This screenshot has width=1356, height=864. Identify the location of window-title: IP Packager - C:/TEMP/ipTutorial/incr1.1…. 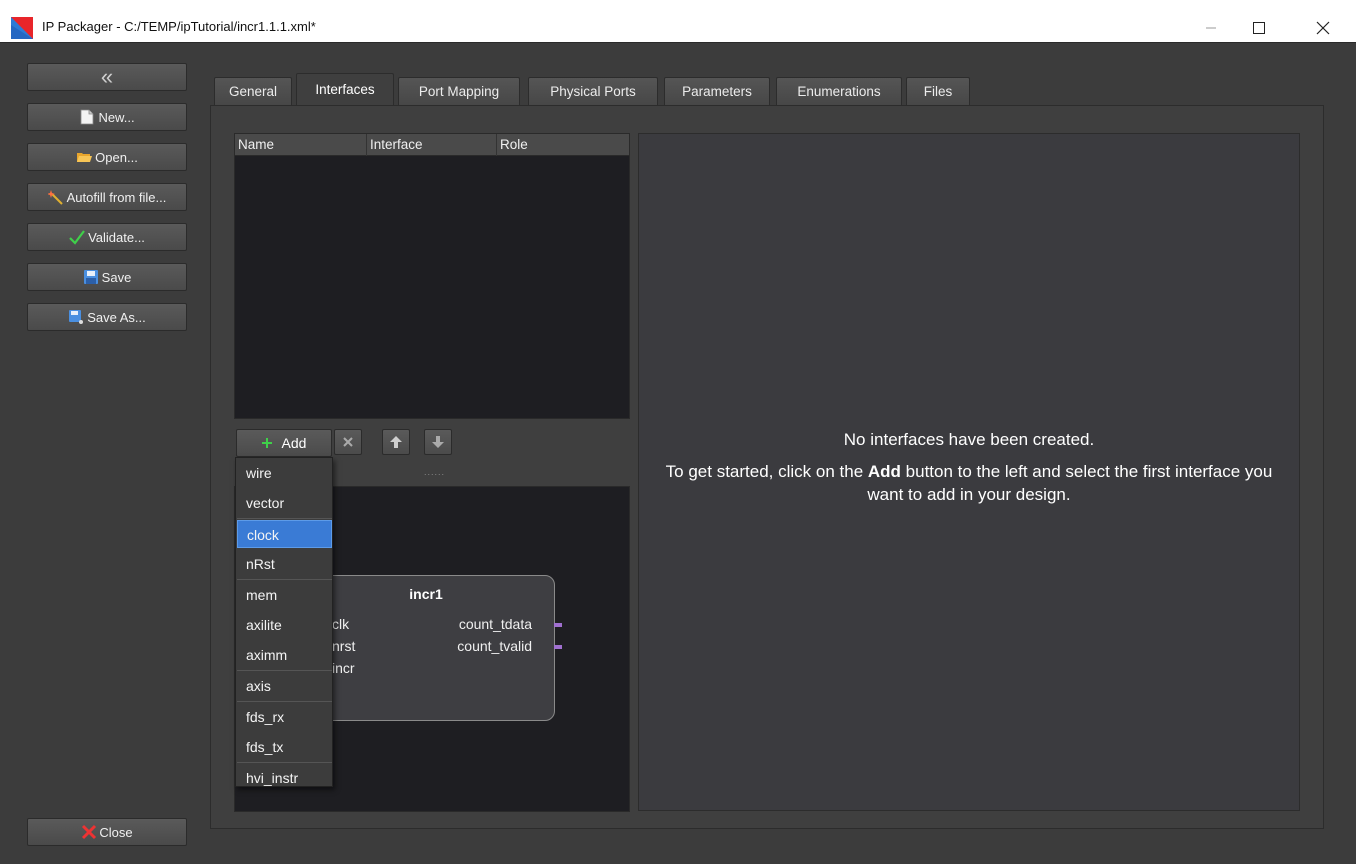
(179, 26).